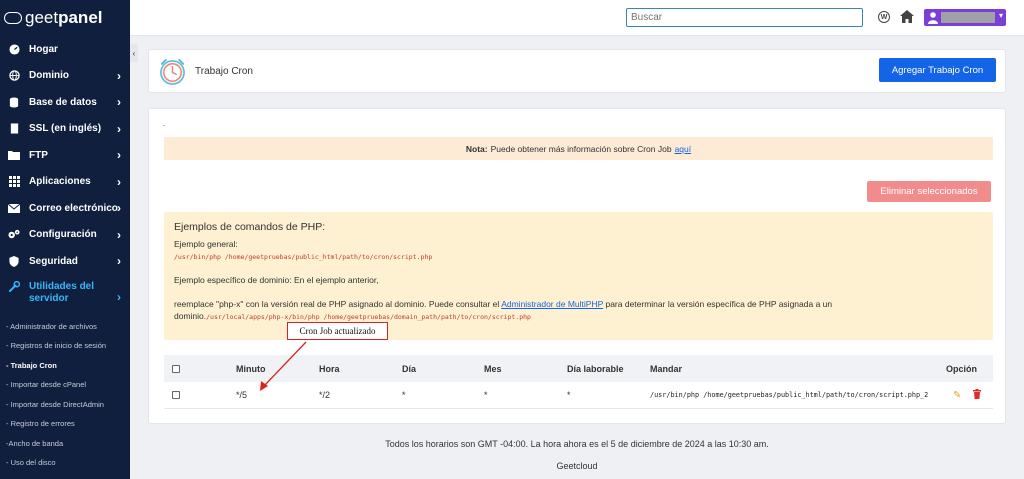 This screenshot has height=479, width=1024. I want to click on sidebar-item-ftp: FTP ›, so click(65, 155).